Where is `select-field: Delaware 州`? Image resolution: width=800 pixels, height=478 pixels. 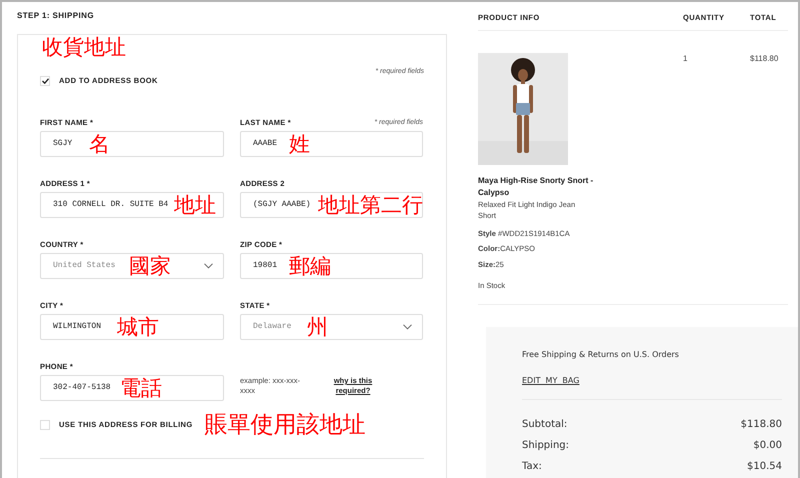
select-field: Delaware 州 is located at coordinates (331, 327).